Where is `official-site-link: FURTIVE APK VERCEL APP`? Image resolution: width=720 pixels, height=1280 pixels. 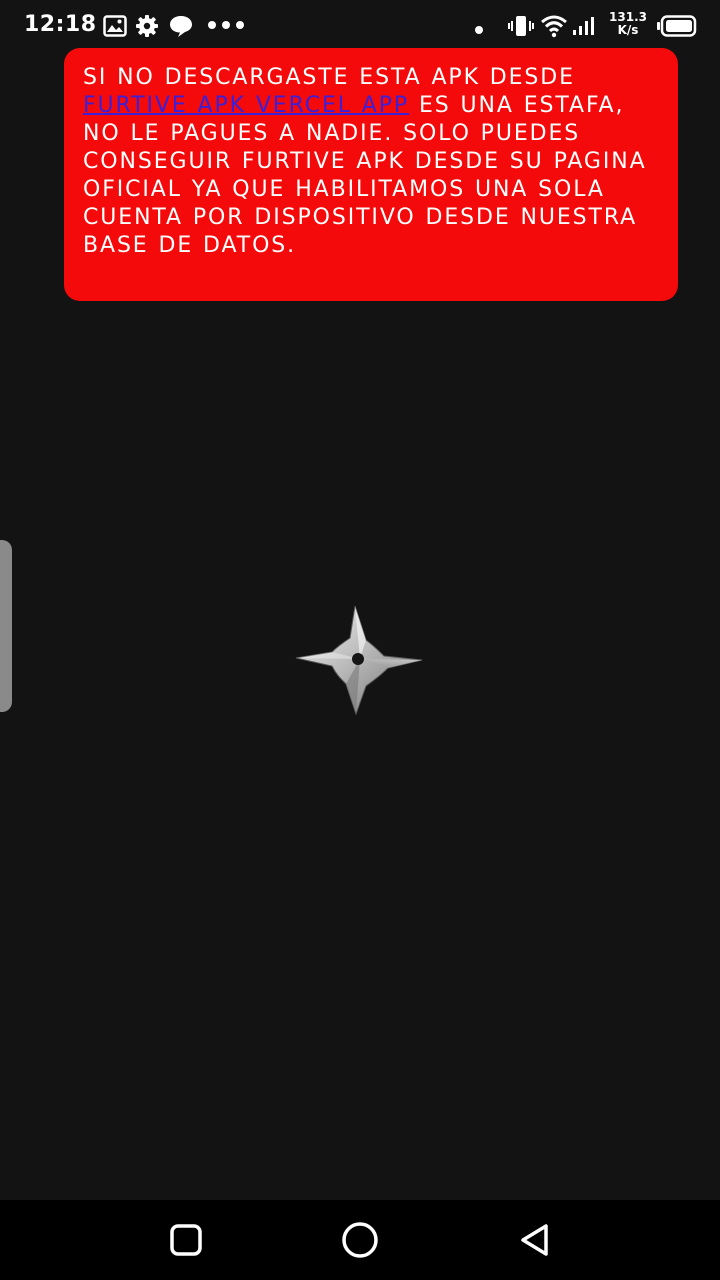
official-site-link: FURTIVE APK VERCEL APP is located at coordinates (246, 105).